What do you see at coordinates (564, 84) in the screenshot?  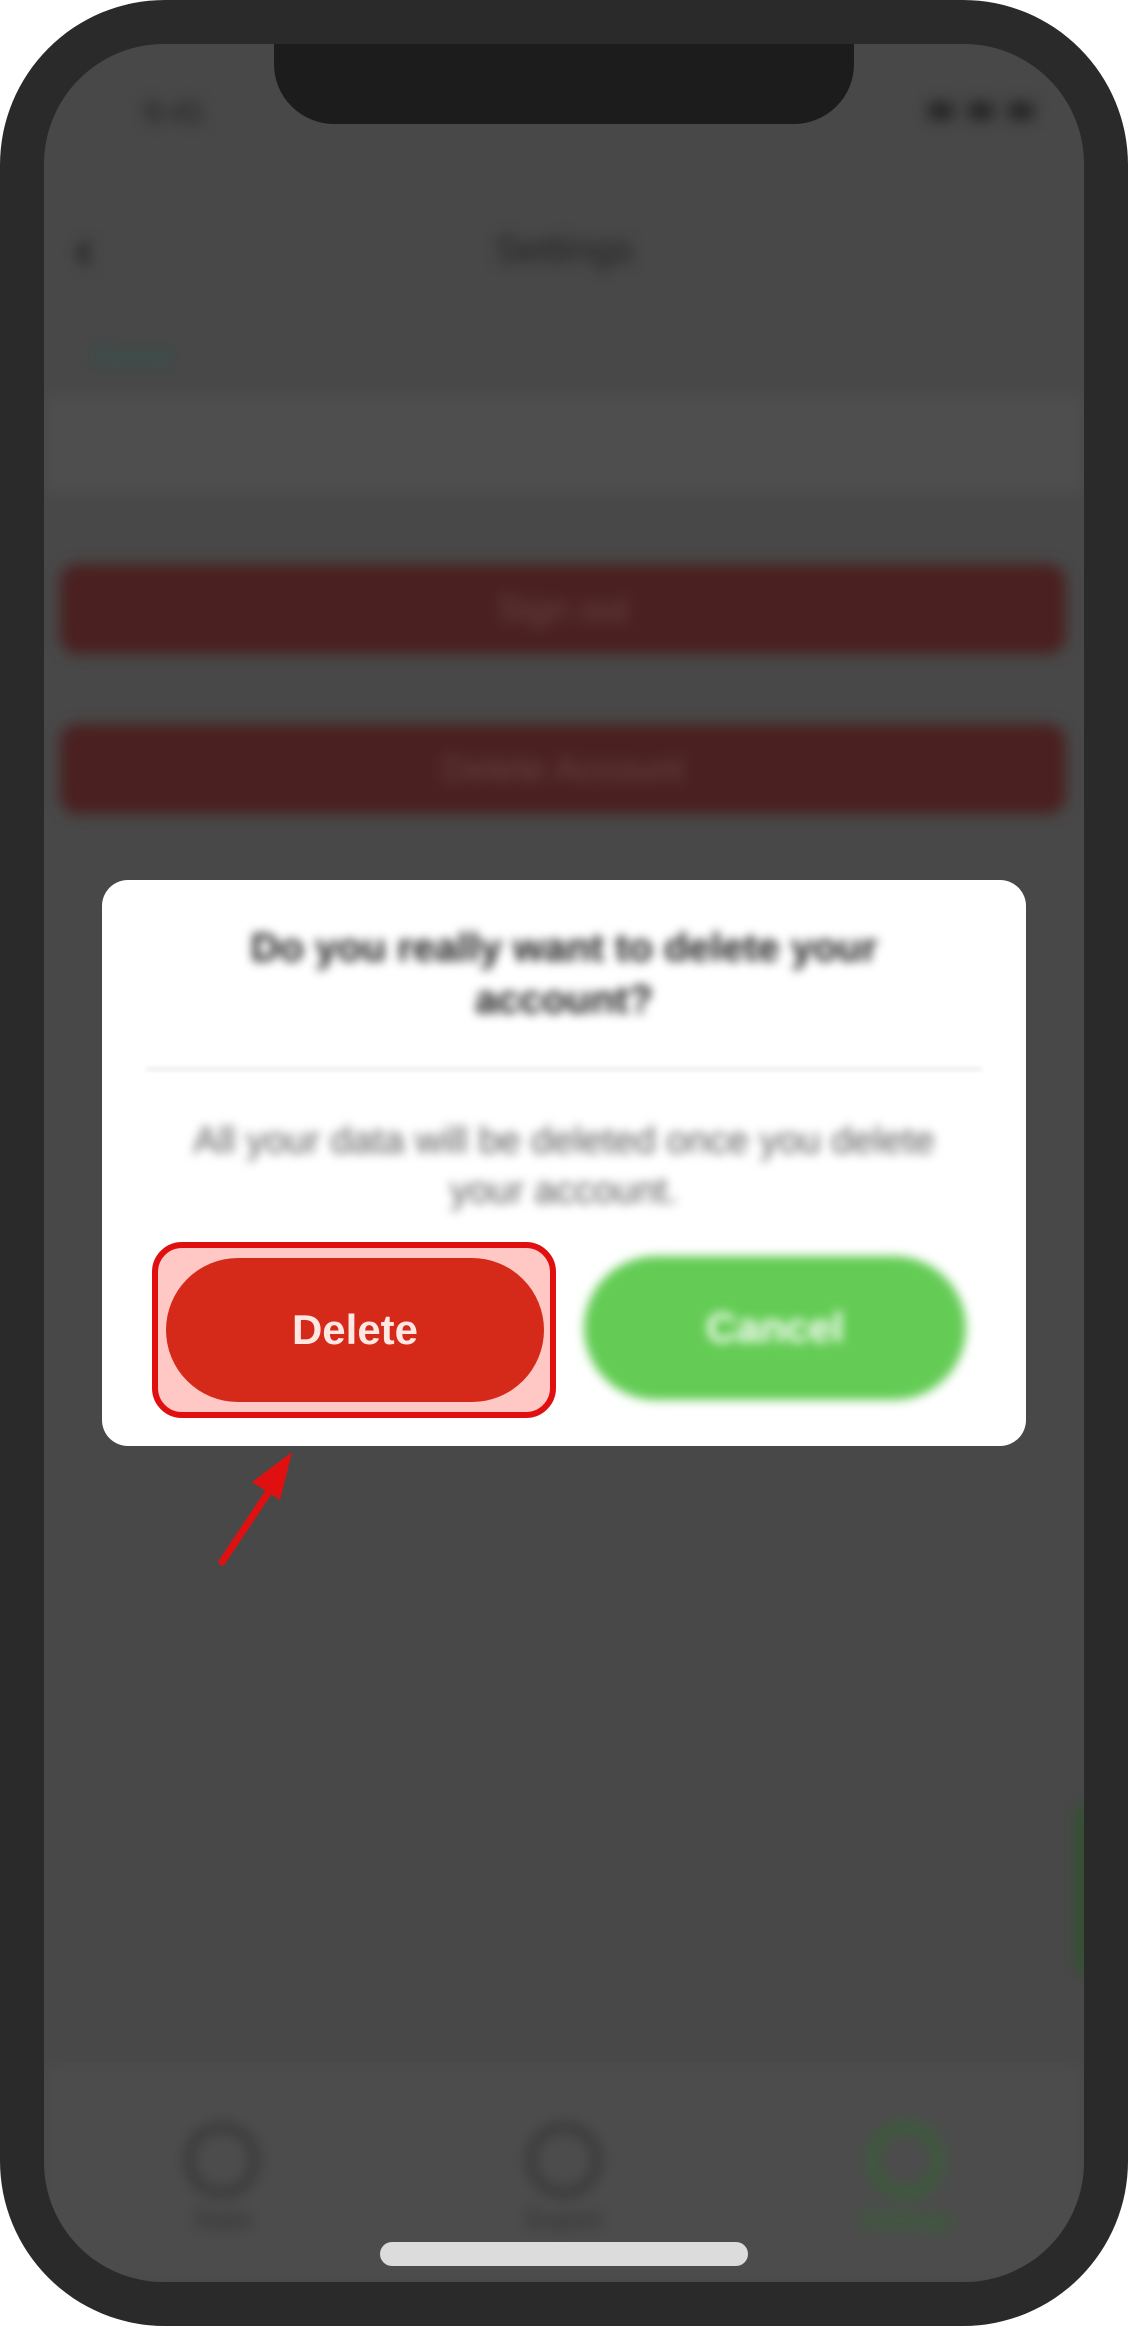 I see `notch` at bounding box center [564, 84].